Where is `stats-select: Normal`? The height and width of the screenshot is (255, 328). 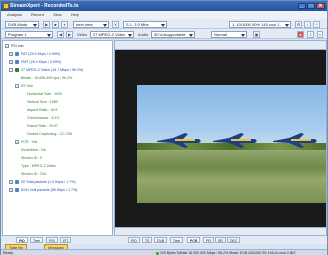
stats-select: Normal is located at coordinates (229, 34).